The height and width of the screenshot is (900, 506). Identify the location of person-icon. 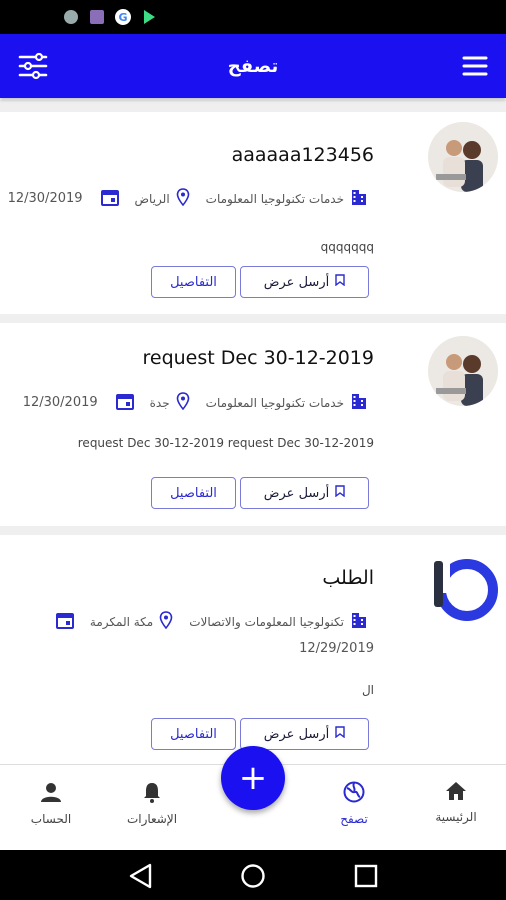
(51, 794).